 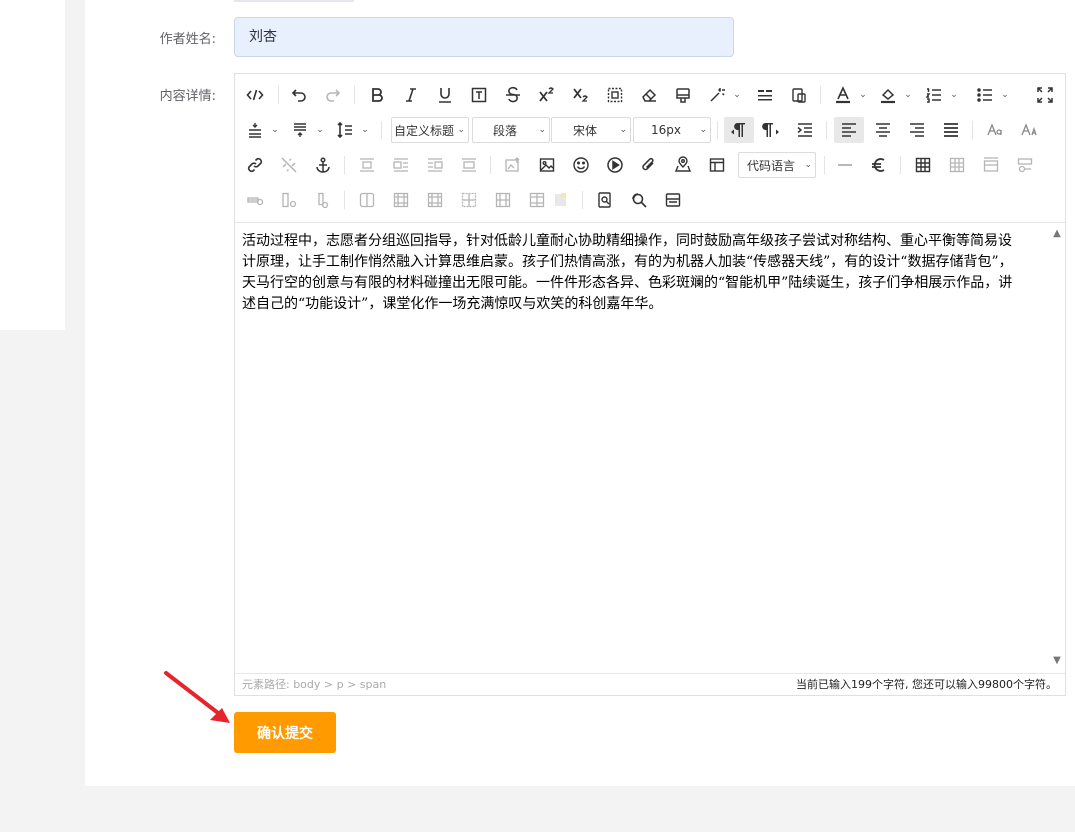 What do you see at coordinates (377, 95) in the screenshot?
I see `bold-icon` at bounding box center [377, 95].